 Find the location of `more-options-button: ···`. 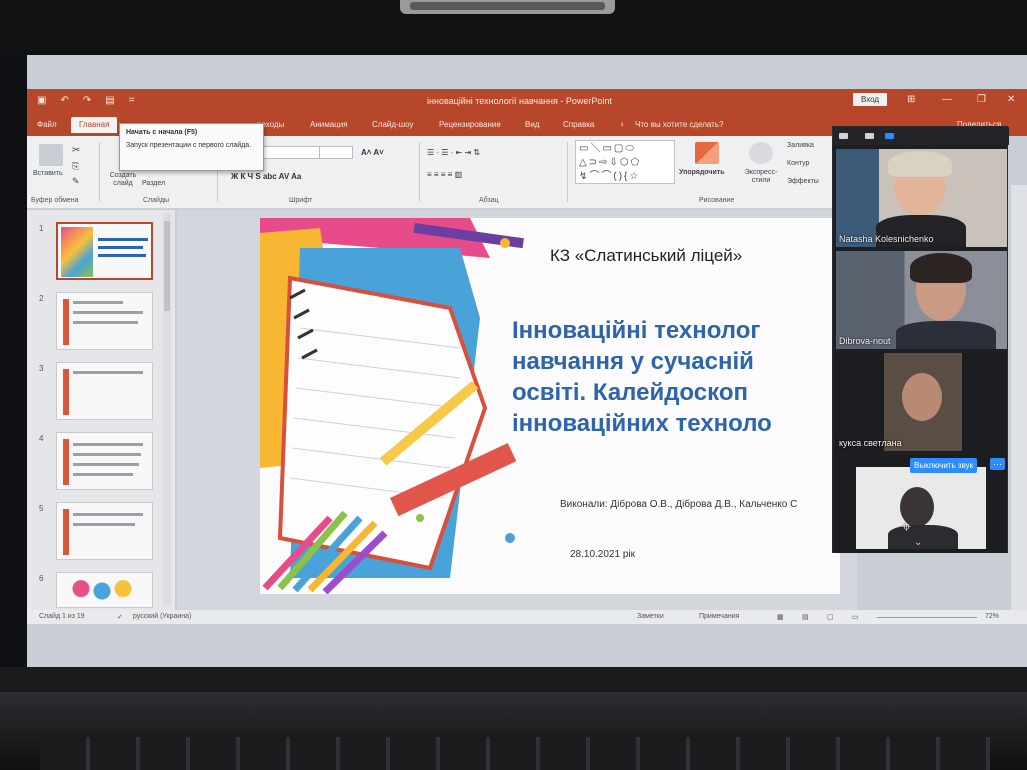

more-options-button: ··· is located at coordinates (997, 464).